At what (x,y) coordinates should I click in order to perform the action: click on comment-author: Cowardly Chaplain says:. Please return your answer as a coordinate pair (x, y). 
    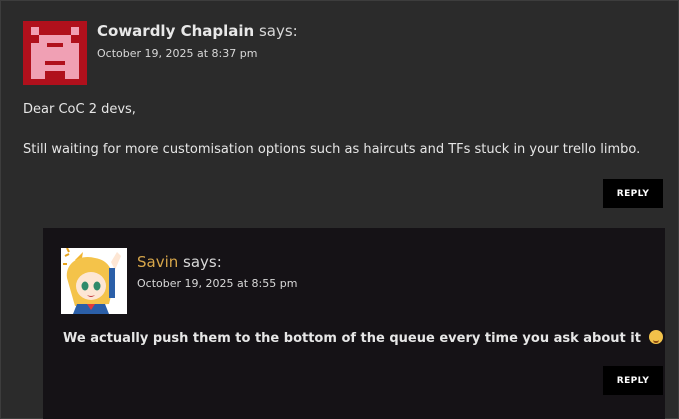
    Looking at the image, I should click on (197, 31).